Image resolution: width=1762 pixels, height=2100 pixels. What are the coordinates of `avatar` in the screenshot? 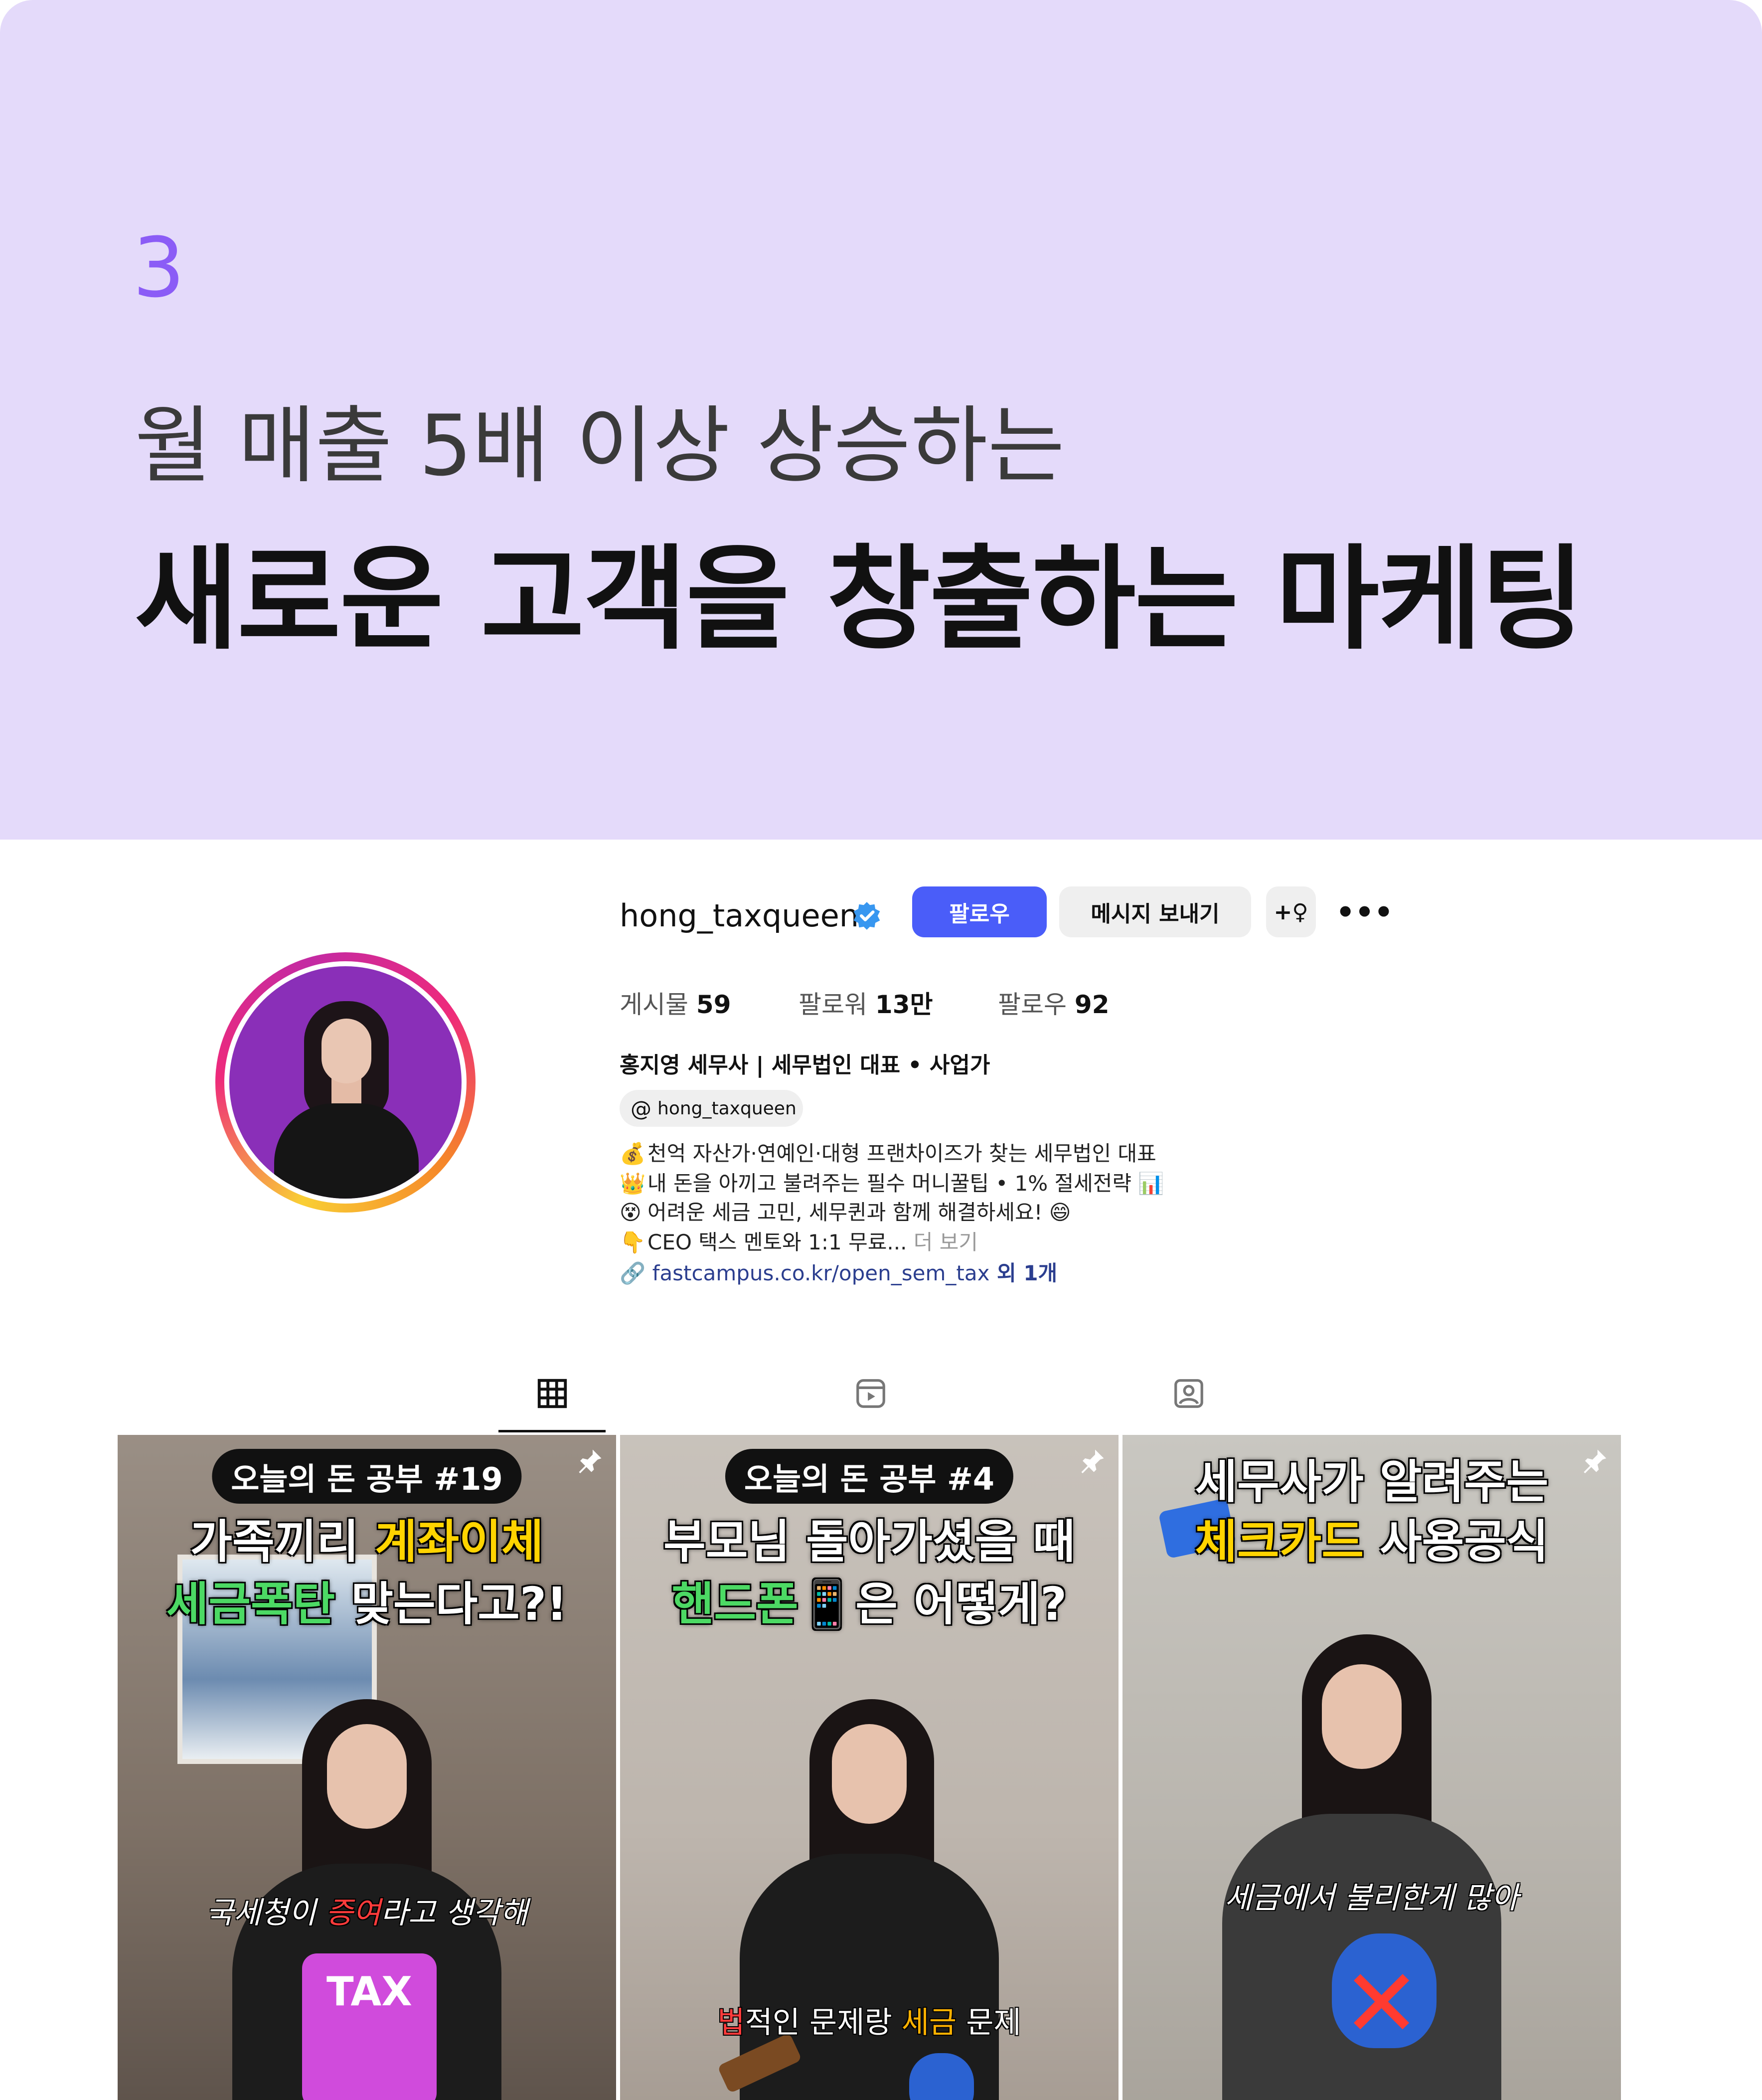 It's located at (345, 1082).